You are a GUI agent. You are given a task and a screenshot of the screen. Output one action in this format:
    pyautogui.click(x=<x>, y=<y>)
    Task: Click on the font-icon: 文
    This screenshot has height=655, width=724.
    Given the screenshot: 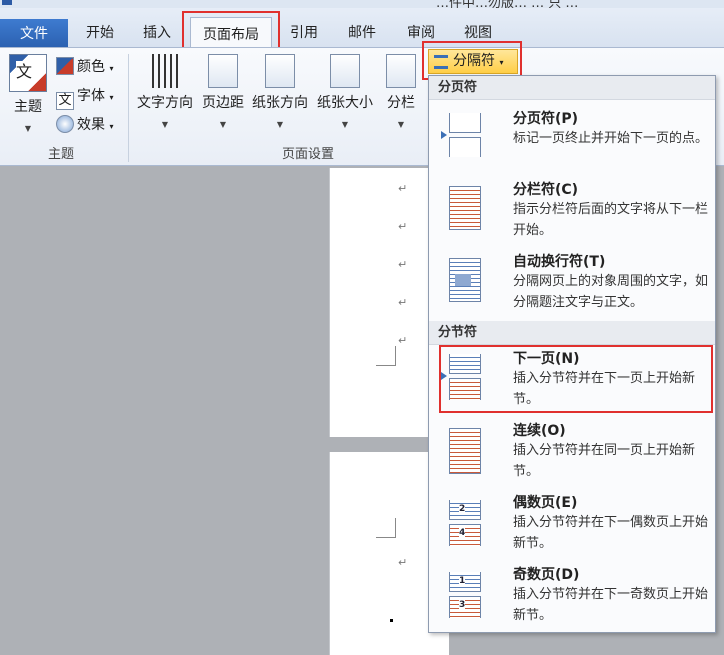 What is the action you would take?
    pyautogui.click(x=65, y=101)
    